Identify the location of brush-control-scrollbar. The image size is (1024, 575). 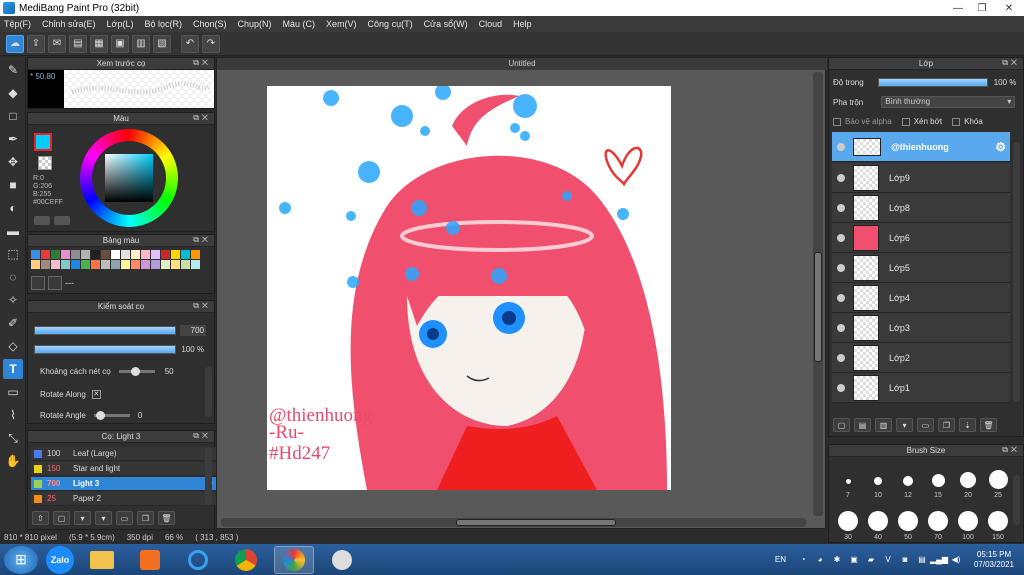
(208, 392).